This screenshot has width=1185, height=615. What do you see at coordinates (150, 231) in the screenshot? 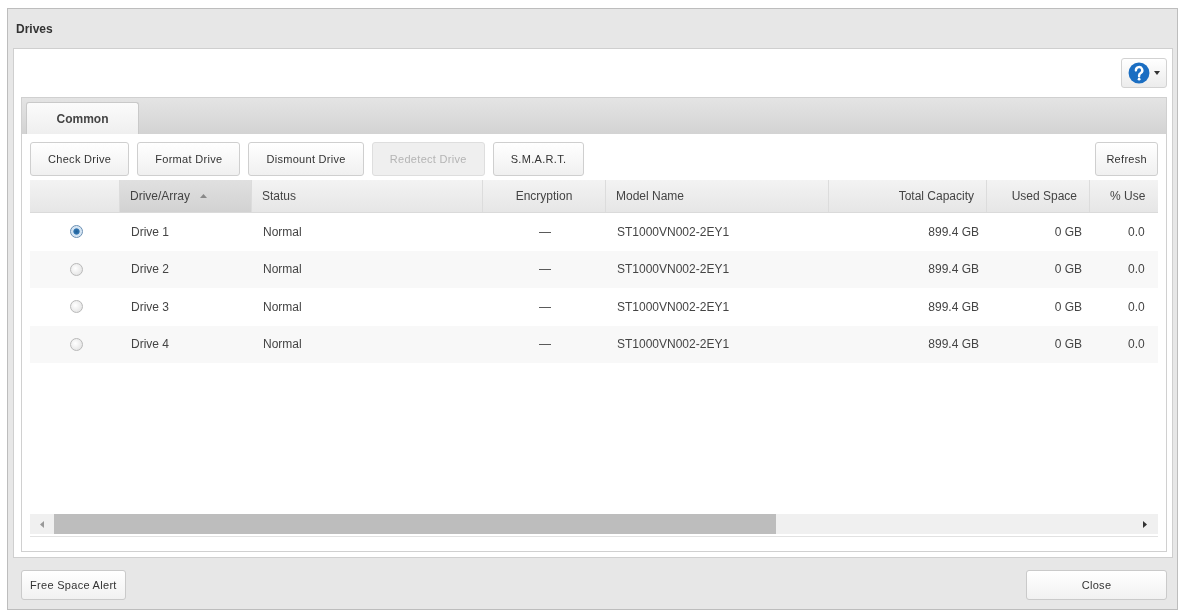
I see `table-cell: Drive 1` at bounding box center [150, 231].